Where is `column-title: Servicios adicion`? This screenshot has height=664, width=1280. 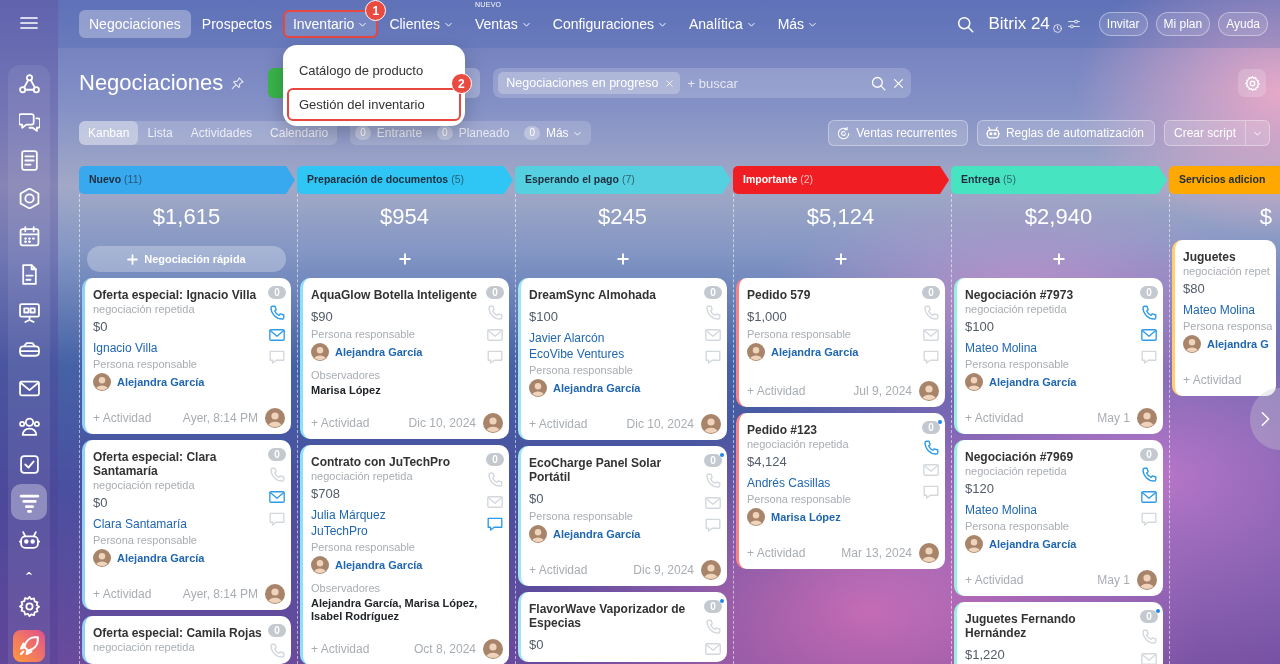
column-title: Servicios adicion is located at coordinates (1222, 180).